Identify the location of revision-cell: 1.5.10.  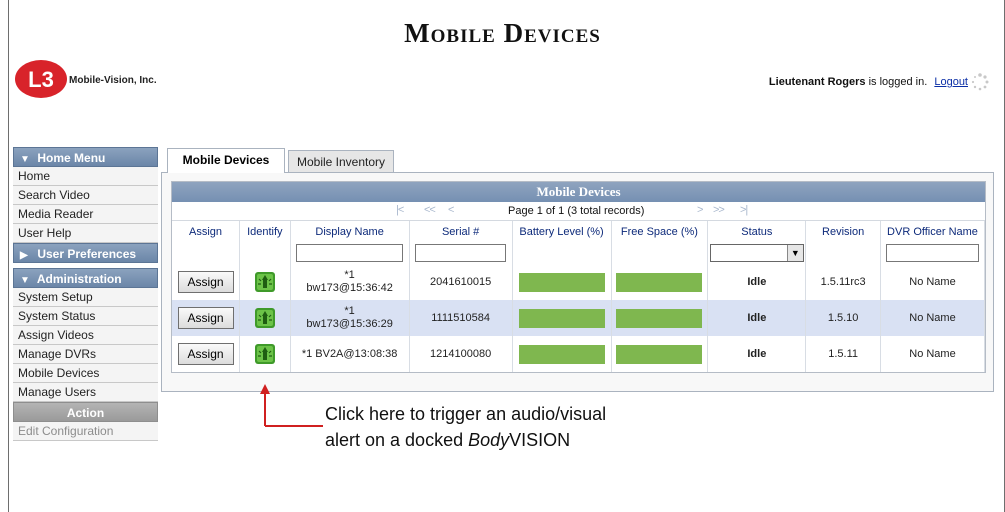
(843, 318).